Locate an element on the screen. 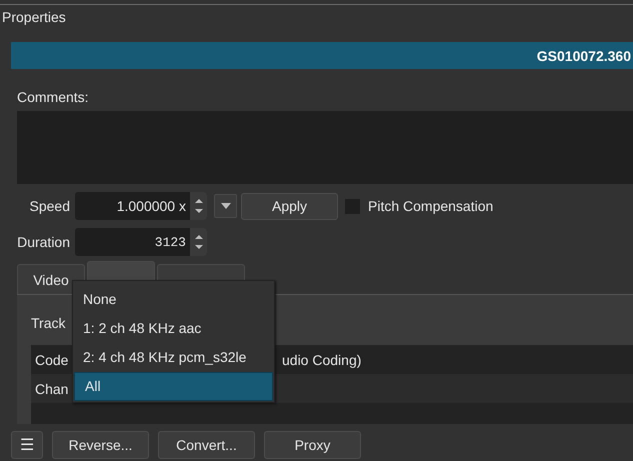 This screenshot has width=633, height=461. caret-icon is located at coordinates (225, 206).